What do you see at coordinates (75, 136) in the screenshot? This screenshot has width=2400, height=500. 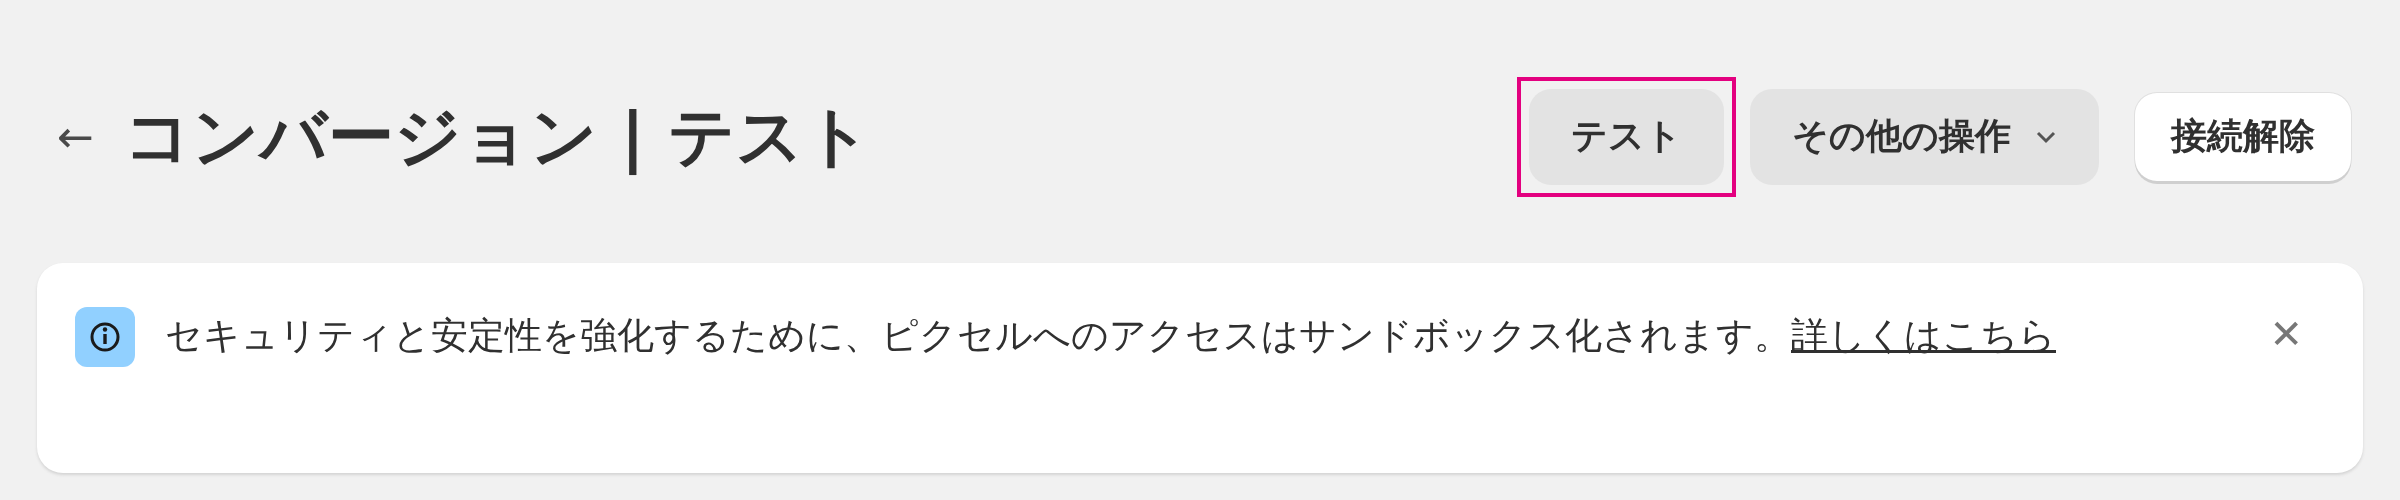 I see `back-button: ←` at bounding box center [75, 136].